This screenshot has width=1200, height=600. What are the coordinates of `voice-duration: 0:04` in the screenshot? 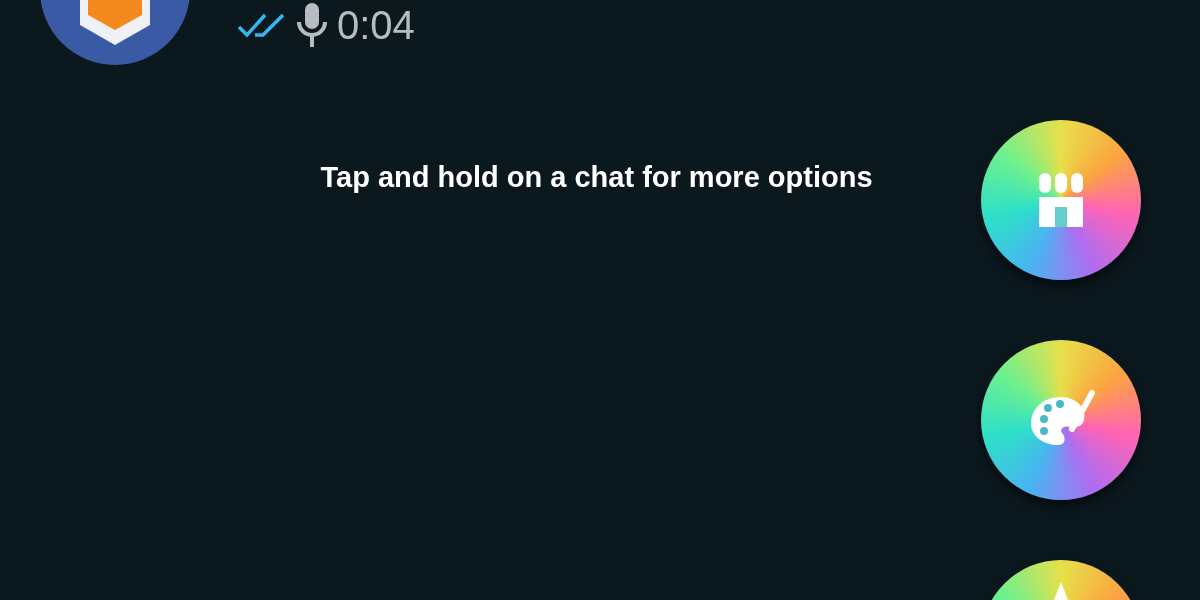 It's located at (376, 25).